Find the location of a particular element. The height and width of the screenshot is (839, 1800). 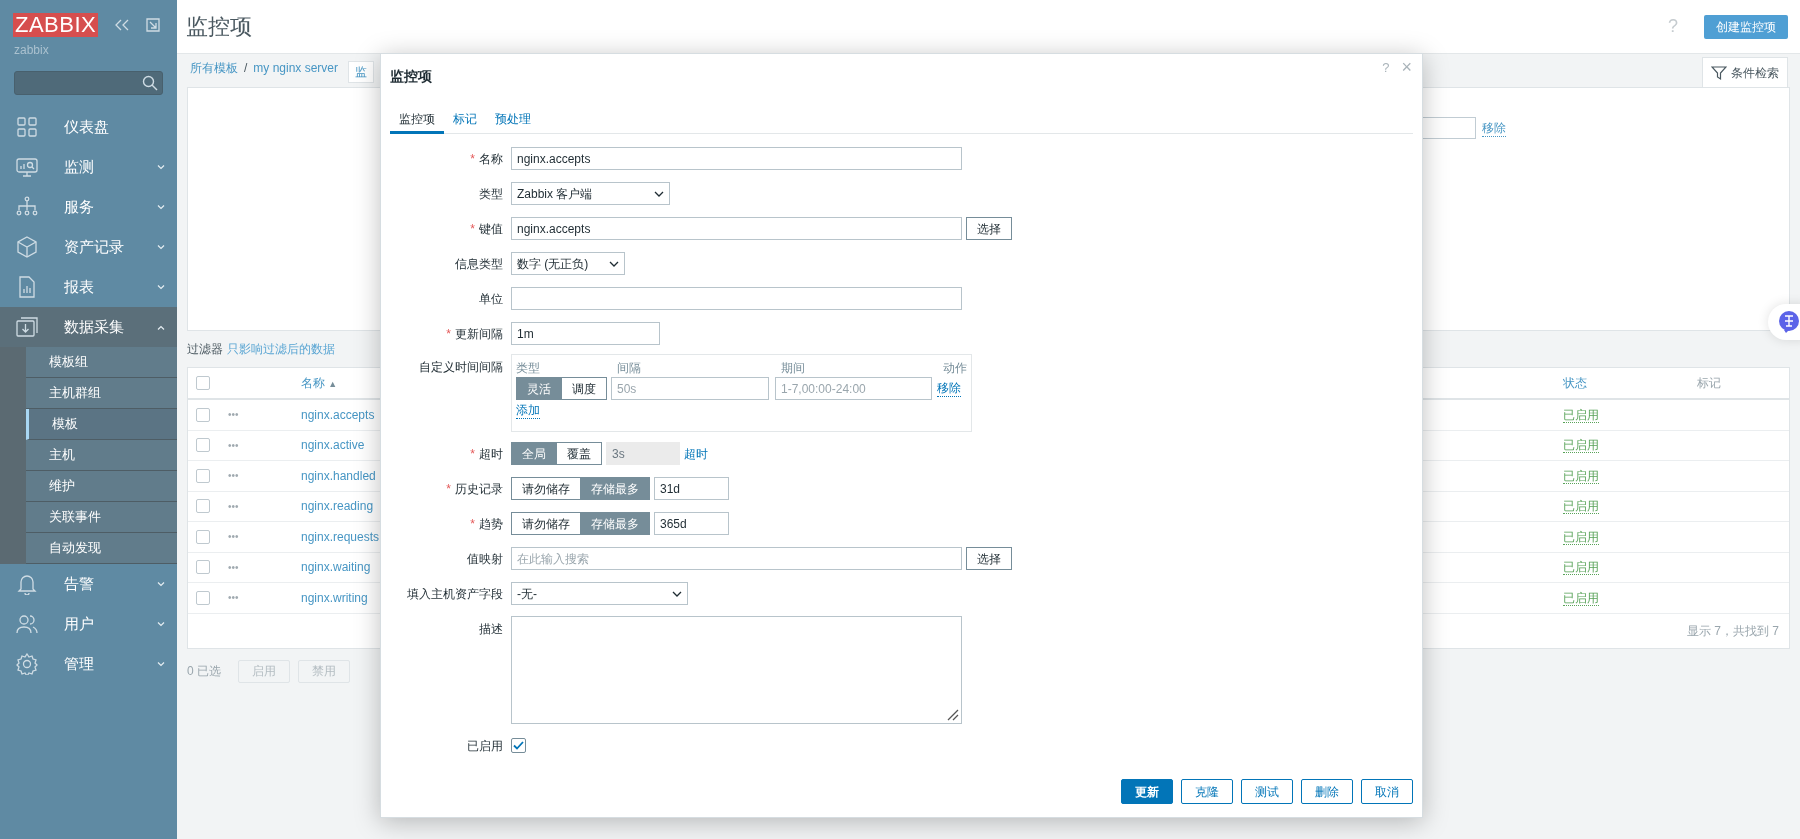

menu-item: 资产记录 is located at coordinates (88, 247).